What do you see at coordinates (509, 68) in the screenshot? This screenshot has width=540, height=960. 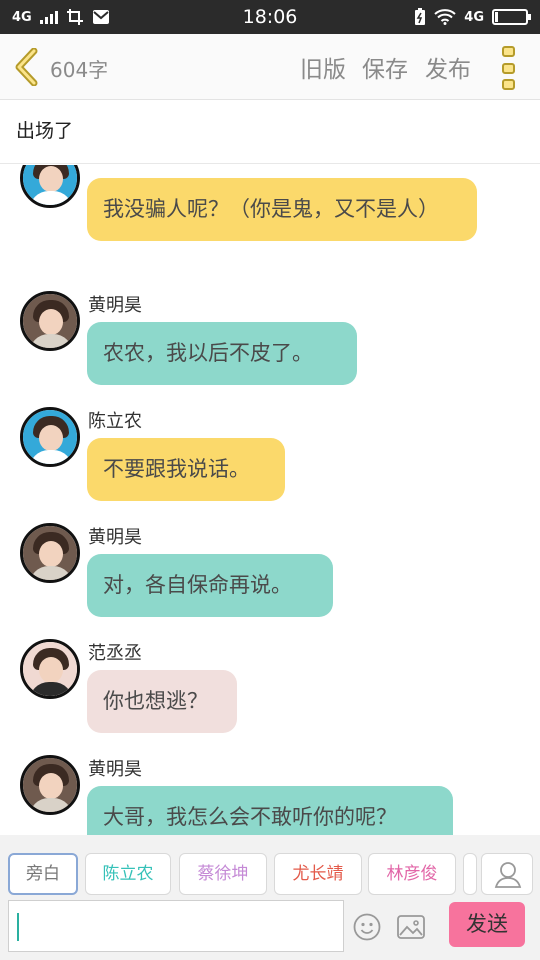 I see `more-dots-icon` at bounding box center [509, 68].